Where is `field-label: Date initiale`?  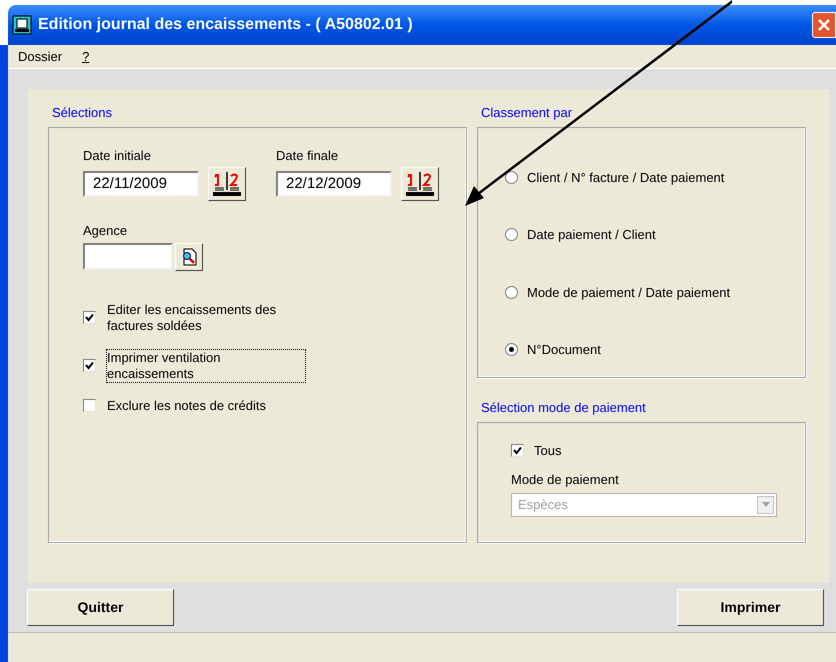
field-label: Date initiale is located at coordinates (117, 155).